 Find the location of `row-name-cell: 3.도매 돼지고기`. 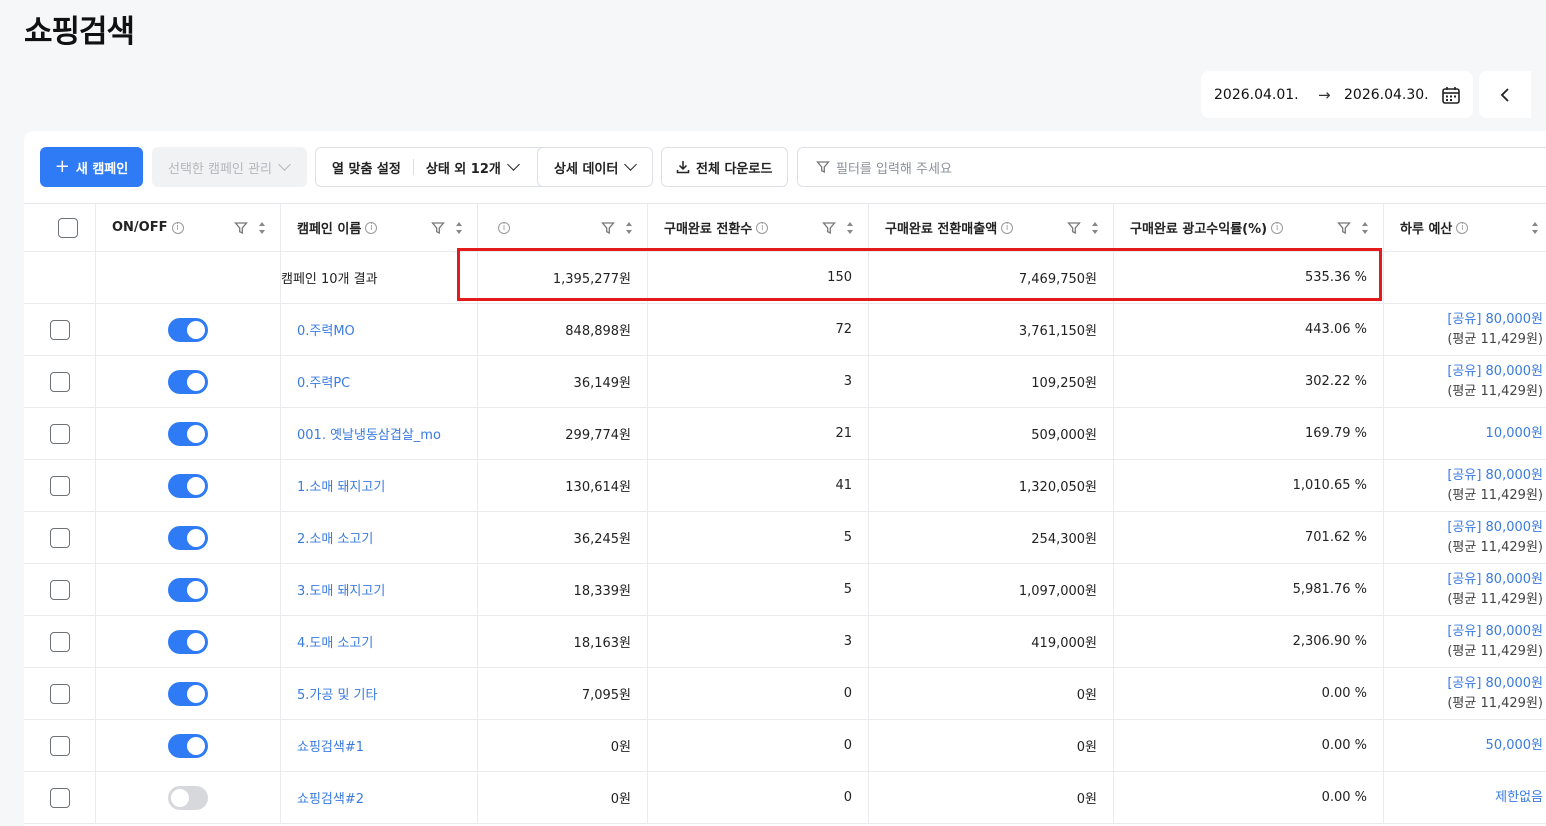

row-name-cell: 3.도매 돼지고기 is located at coordinates (379, 589).